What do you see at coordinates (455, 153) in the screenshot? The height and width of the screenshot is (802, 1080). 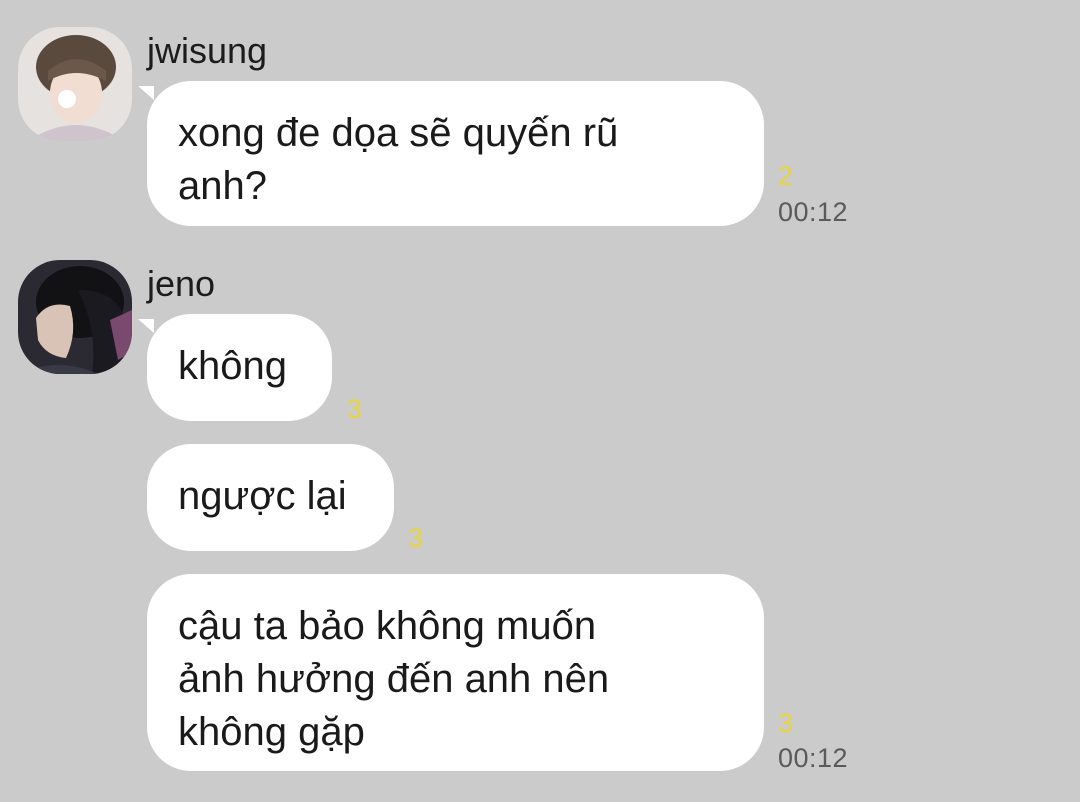 I see `message-bubble: xong đe dọa sẽ quyến rũ anh?` at bounding box center [455, 153].